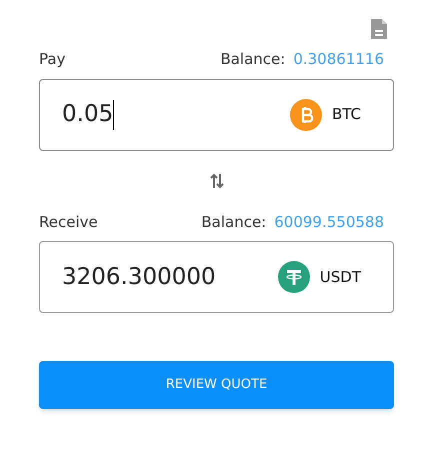 The height and width of the screenshot is (471, 433). Describe the element at coordinates (216, 114) in the screenshot. I see `amount-field: 0.05 BTC` at that location.